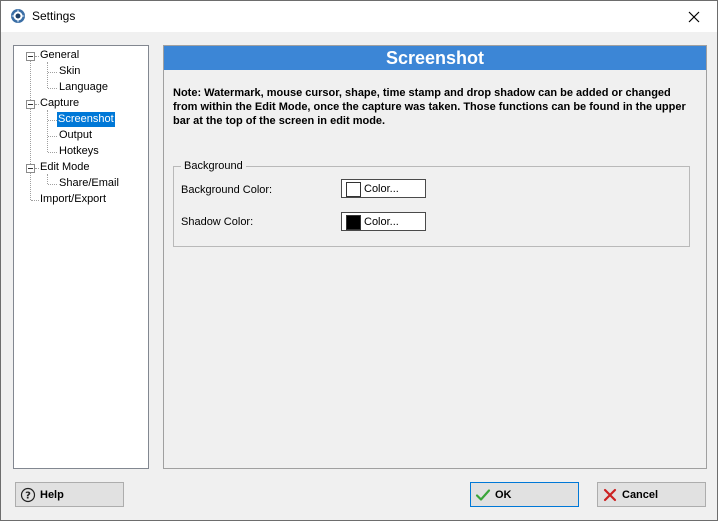  What do you see at coordinates (213, 166) in the screenshot?
I see `groupbox-title: Background` at bounding box center [213, 166].